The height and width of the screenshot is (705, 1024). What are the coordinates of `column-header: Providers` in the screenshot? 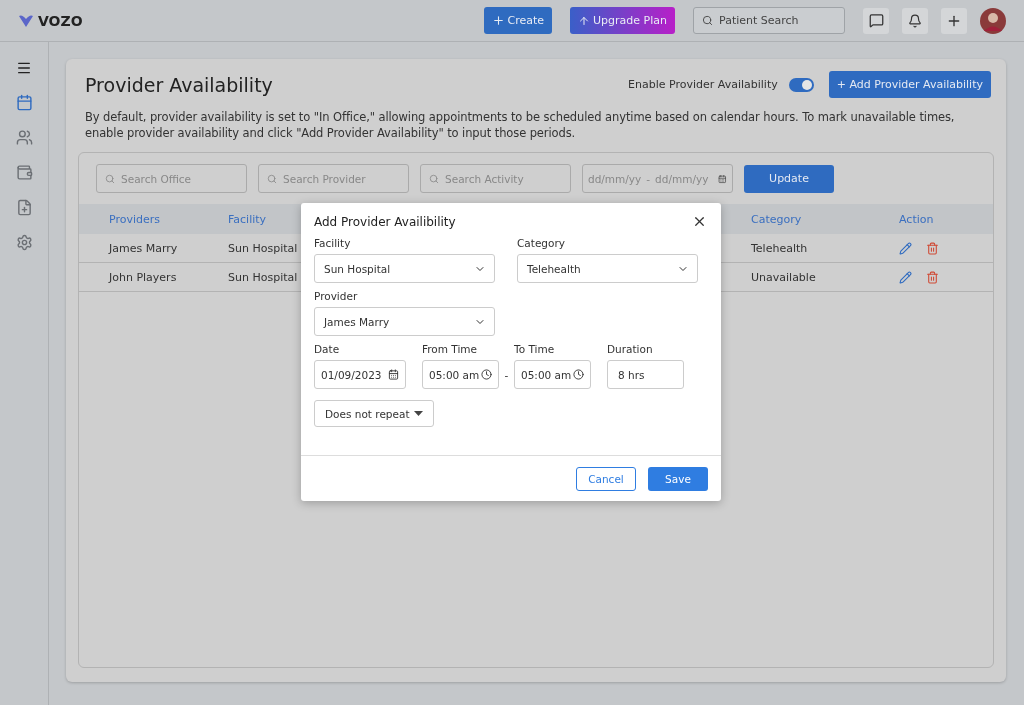 It's located at (135, 219).